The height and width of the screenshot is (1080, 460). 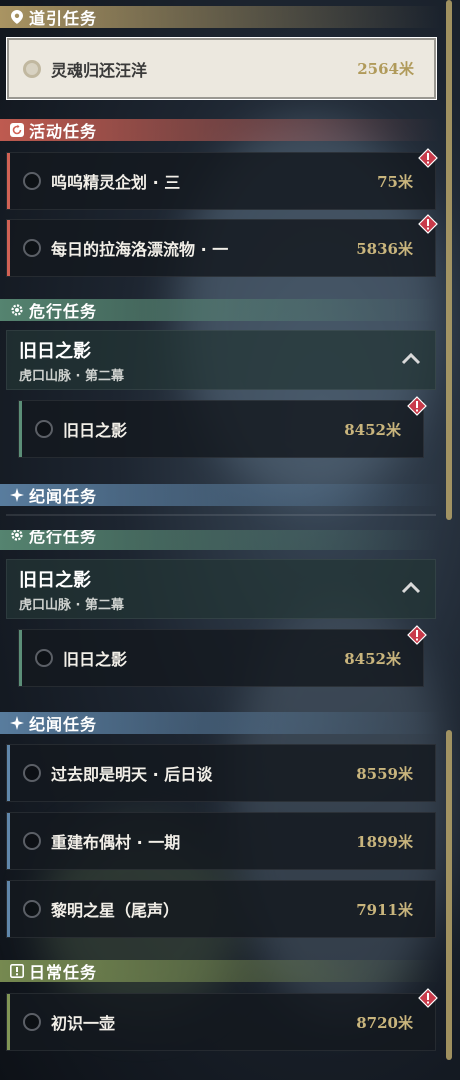 I want to click on scrollbar-top, so click(x=449, y=260).